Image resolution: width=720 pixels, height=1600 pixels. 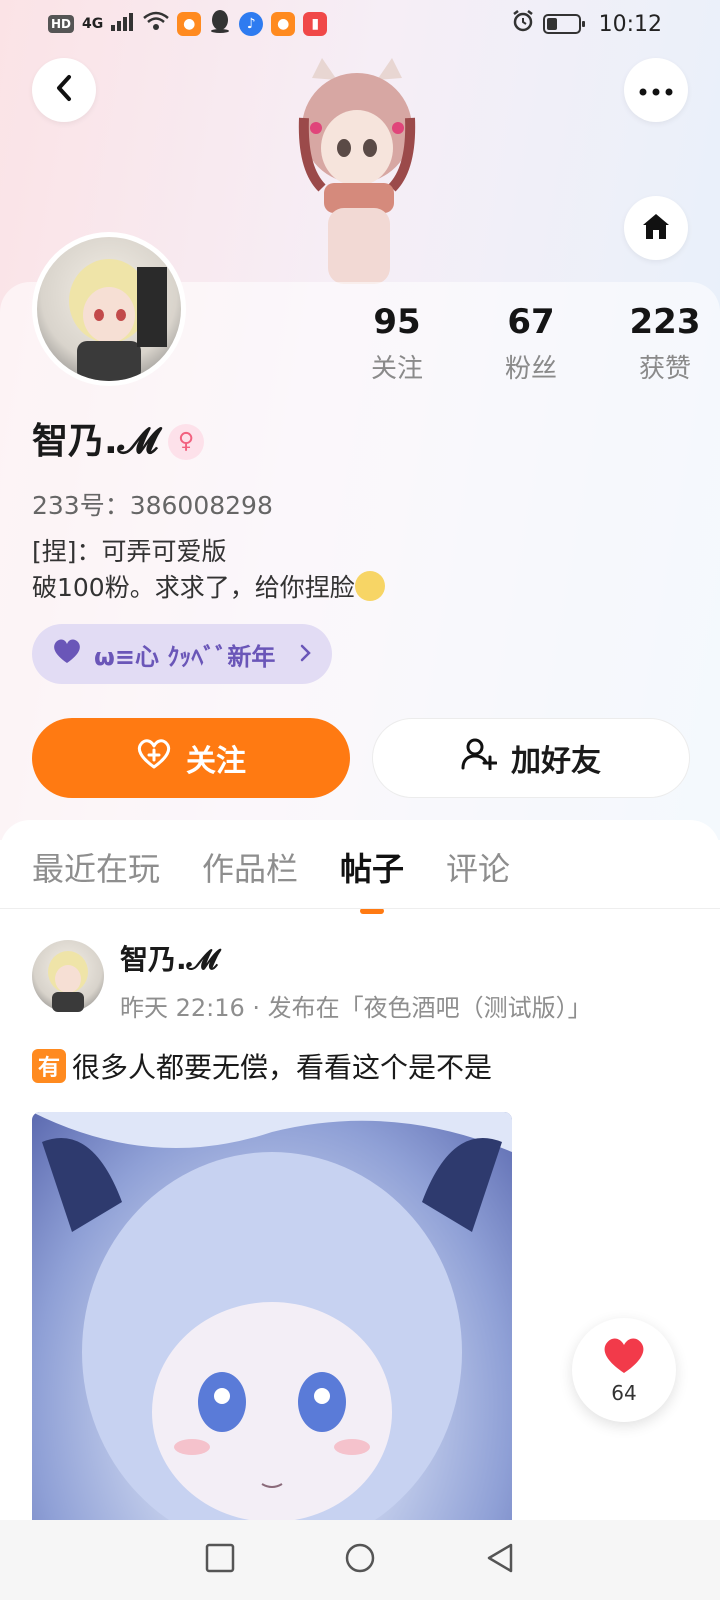 What do you see at coordinates (397, 322) in the screenshot?
I see `following-count: 95` at bounding box center [397, 322].